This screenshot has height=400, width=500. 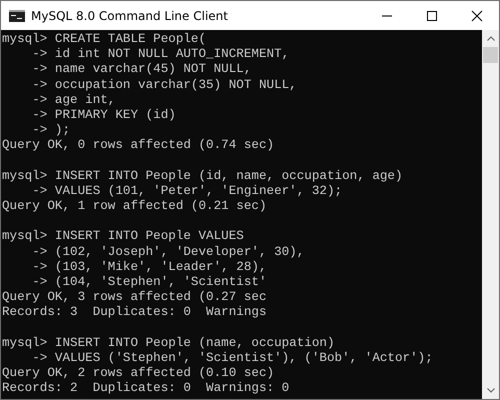 What do you see at coordinates (187, 192) in the screenshot?
I see `console-line: -> VALUES (101, 'Peter', 'Engineer', 32);` at bounding box center [187, 192].